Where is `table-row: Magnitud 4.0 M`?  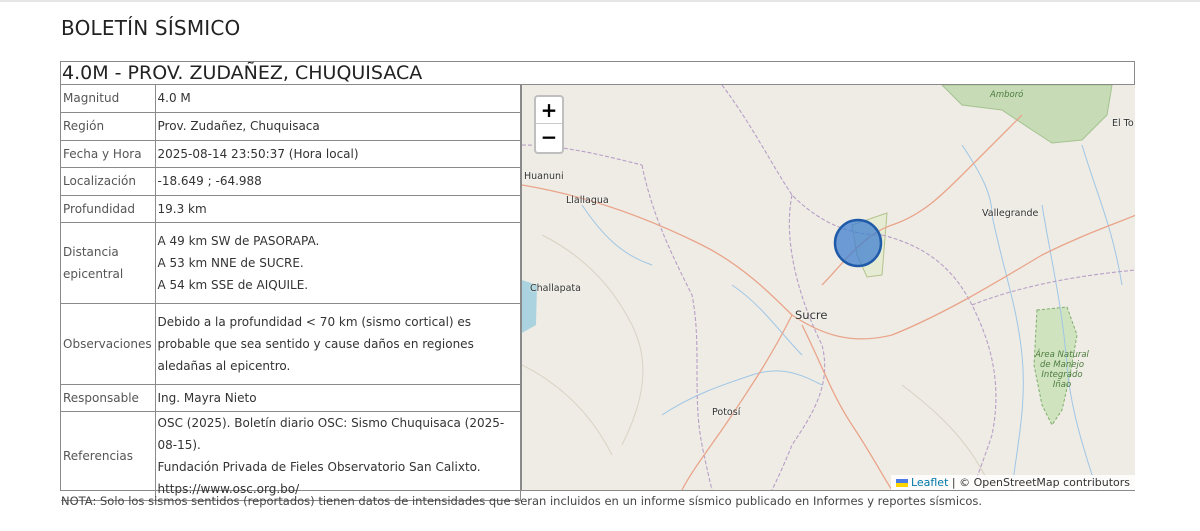 table-row: Magnitud 4.0 M is located at coordinates (291, 99).